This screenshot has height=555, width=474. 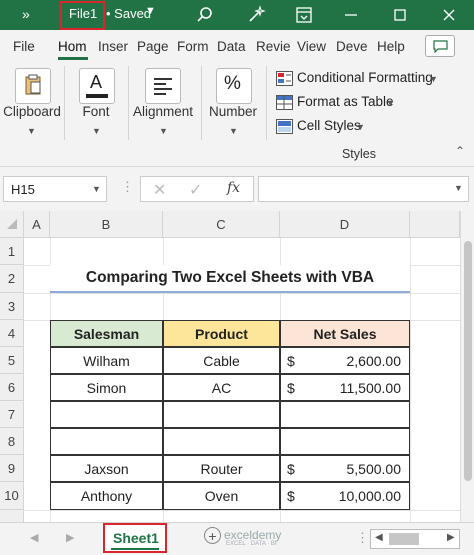 What do you see at coordinates (201, 103) in the screenshot?
I see `group-separator` at bounding box center [201, 103].